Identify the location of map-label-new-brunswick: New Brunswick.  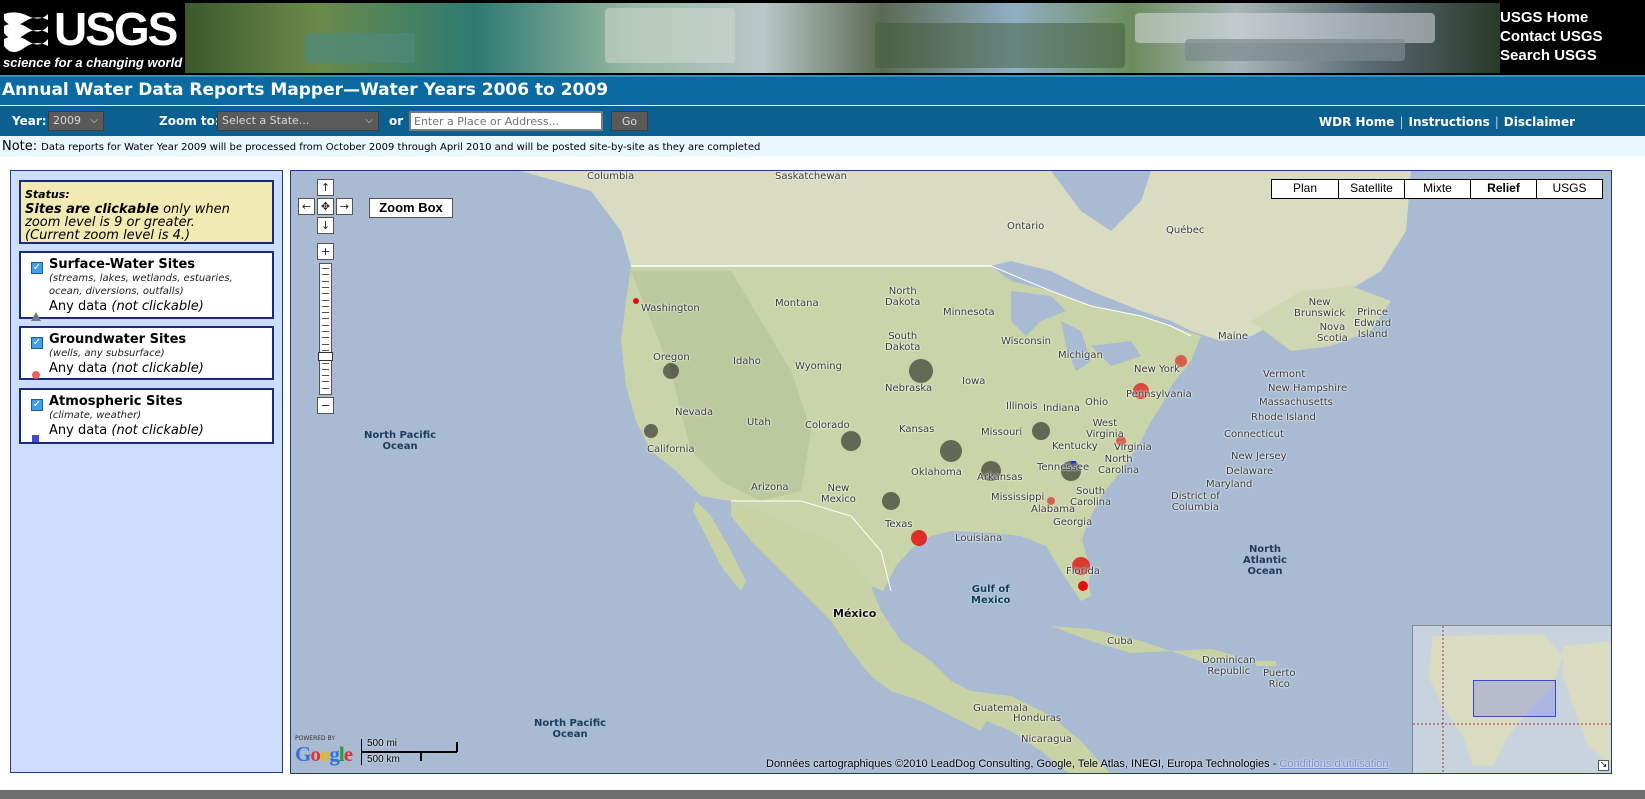
(1320, 308).